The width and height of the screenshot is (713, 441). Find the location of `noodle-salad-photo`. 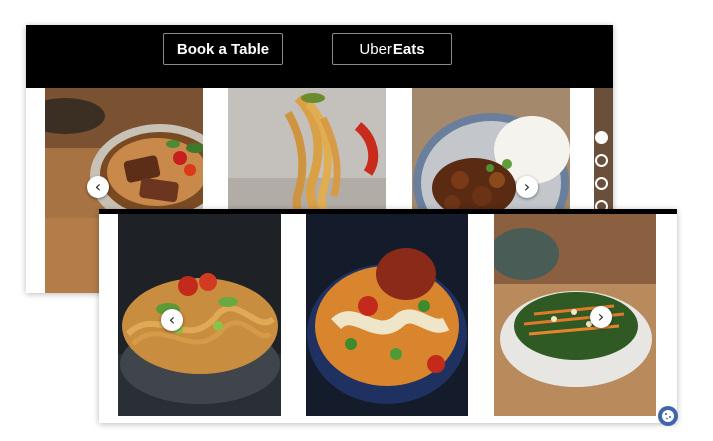

noodle-salad-photo is located at coordinates (199, 315).